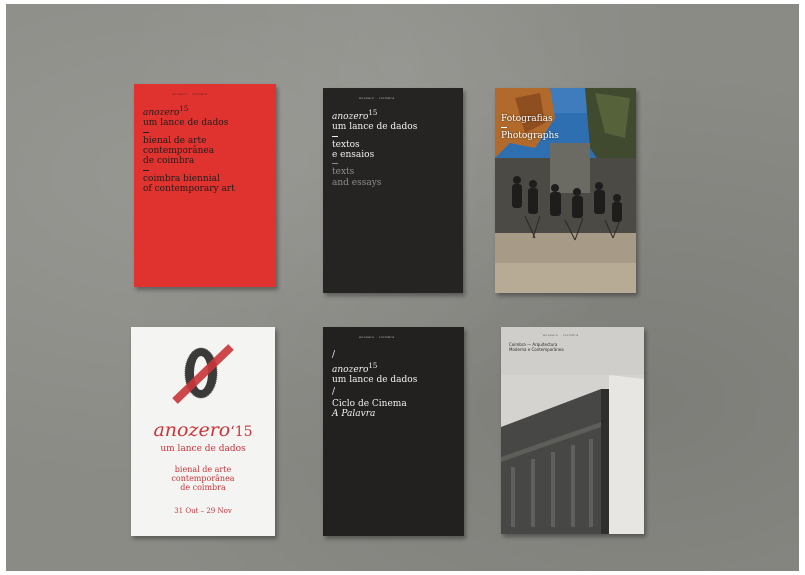 The height and width of the screenshot is (575, 805). What do you see at coordinates (179, 151) in the screenshot?
I see `line-pt-2: contemporânea` at bounding box center [179, 151].